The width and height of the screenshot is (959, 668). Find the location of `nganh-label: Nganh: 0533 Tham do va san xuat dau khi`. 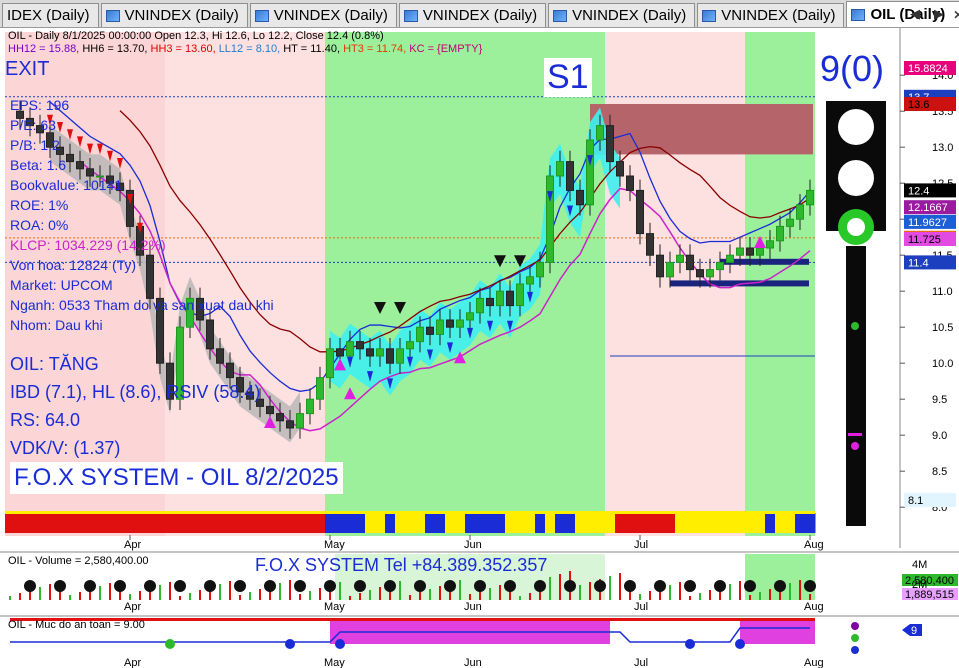

nganh-label: Nganh: 0533 Tham do va san xuat dau khi is located at coordinates (142, 305).